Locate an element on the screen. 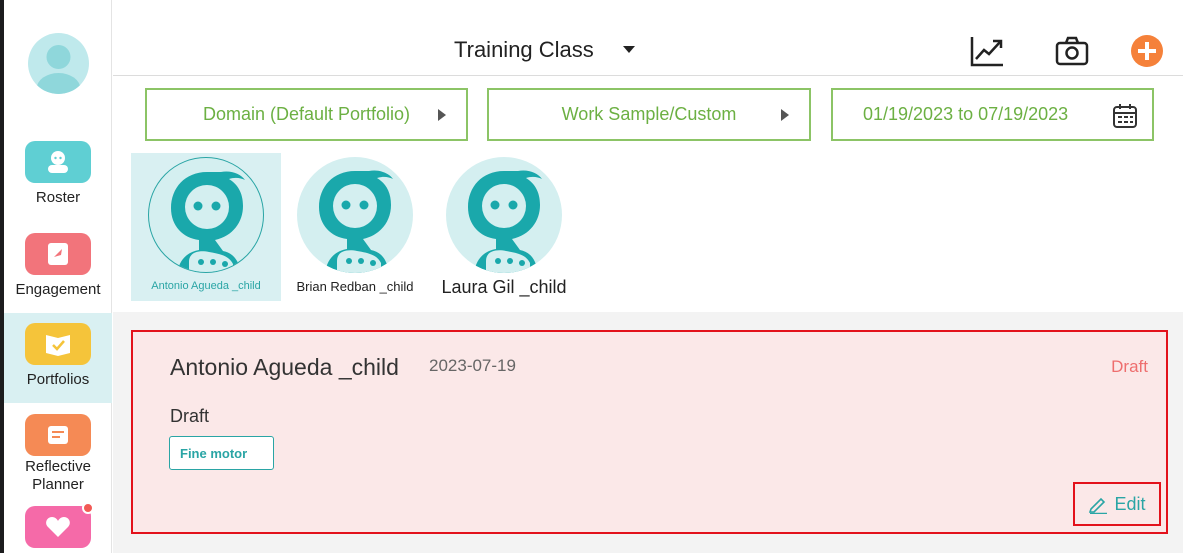  sidebar-item-label: Reflective Planner is located at coordinates (58, 475).